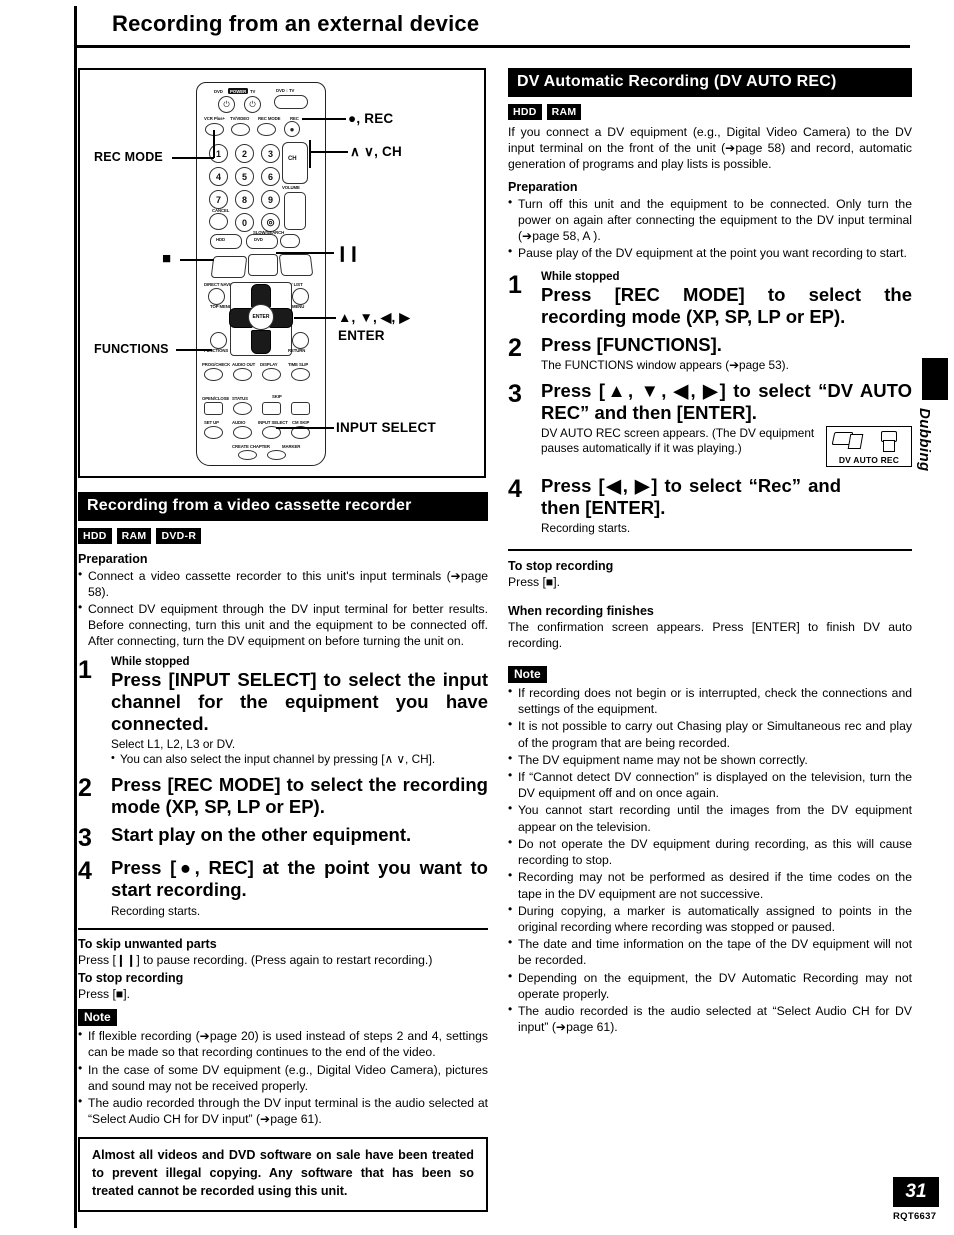  I want to click on remote-row-open, so click(257, 408).